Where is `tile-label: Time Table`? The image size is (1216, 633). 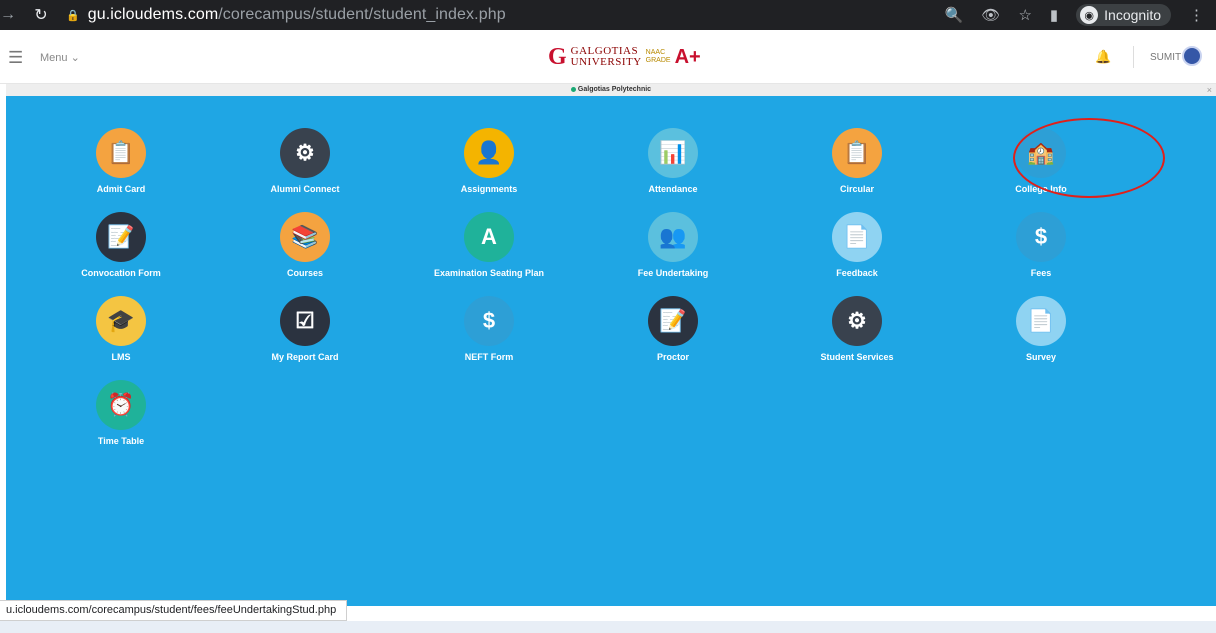 tile-label: Time Table is located at coordinates (121, 441).